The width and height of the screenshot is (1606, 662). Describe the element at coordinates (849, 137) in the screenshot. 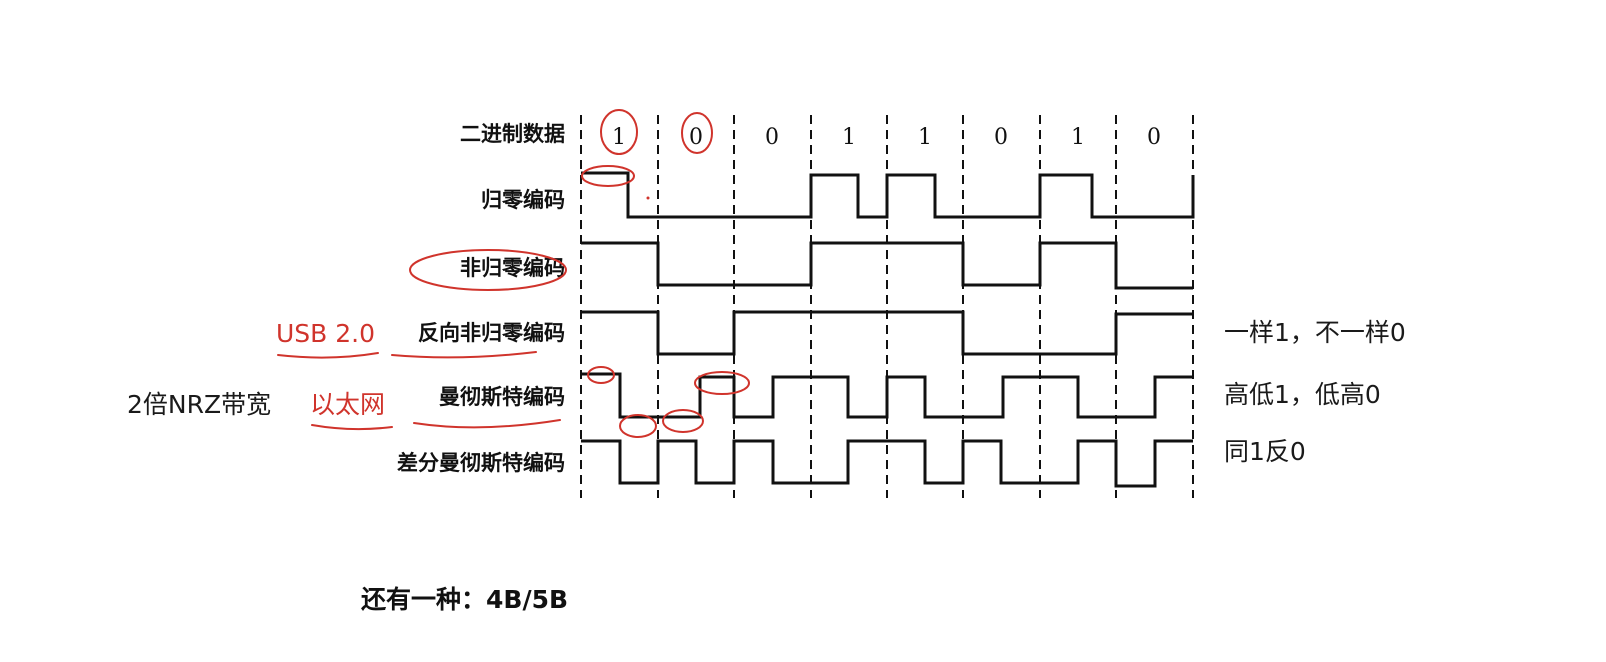

I see `bit-label-4: 1` at that location.